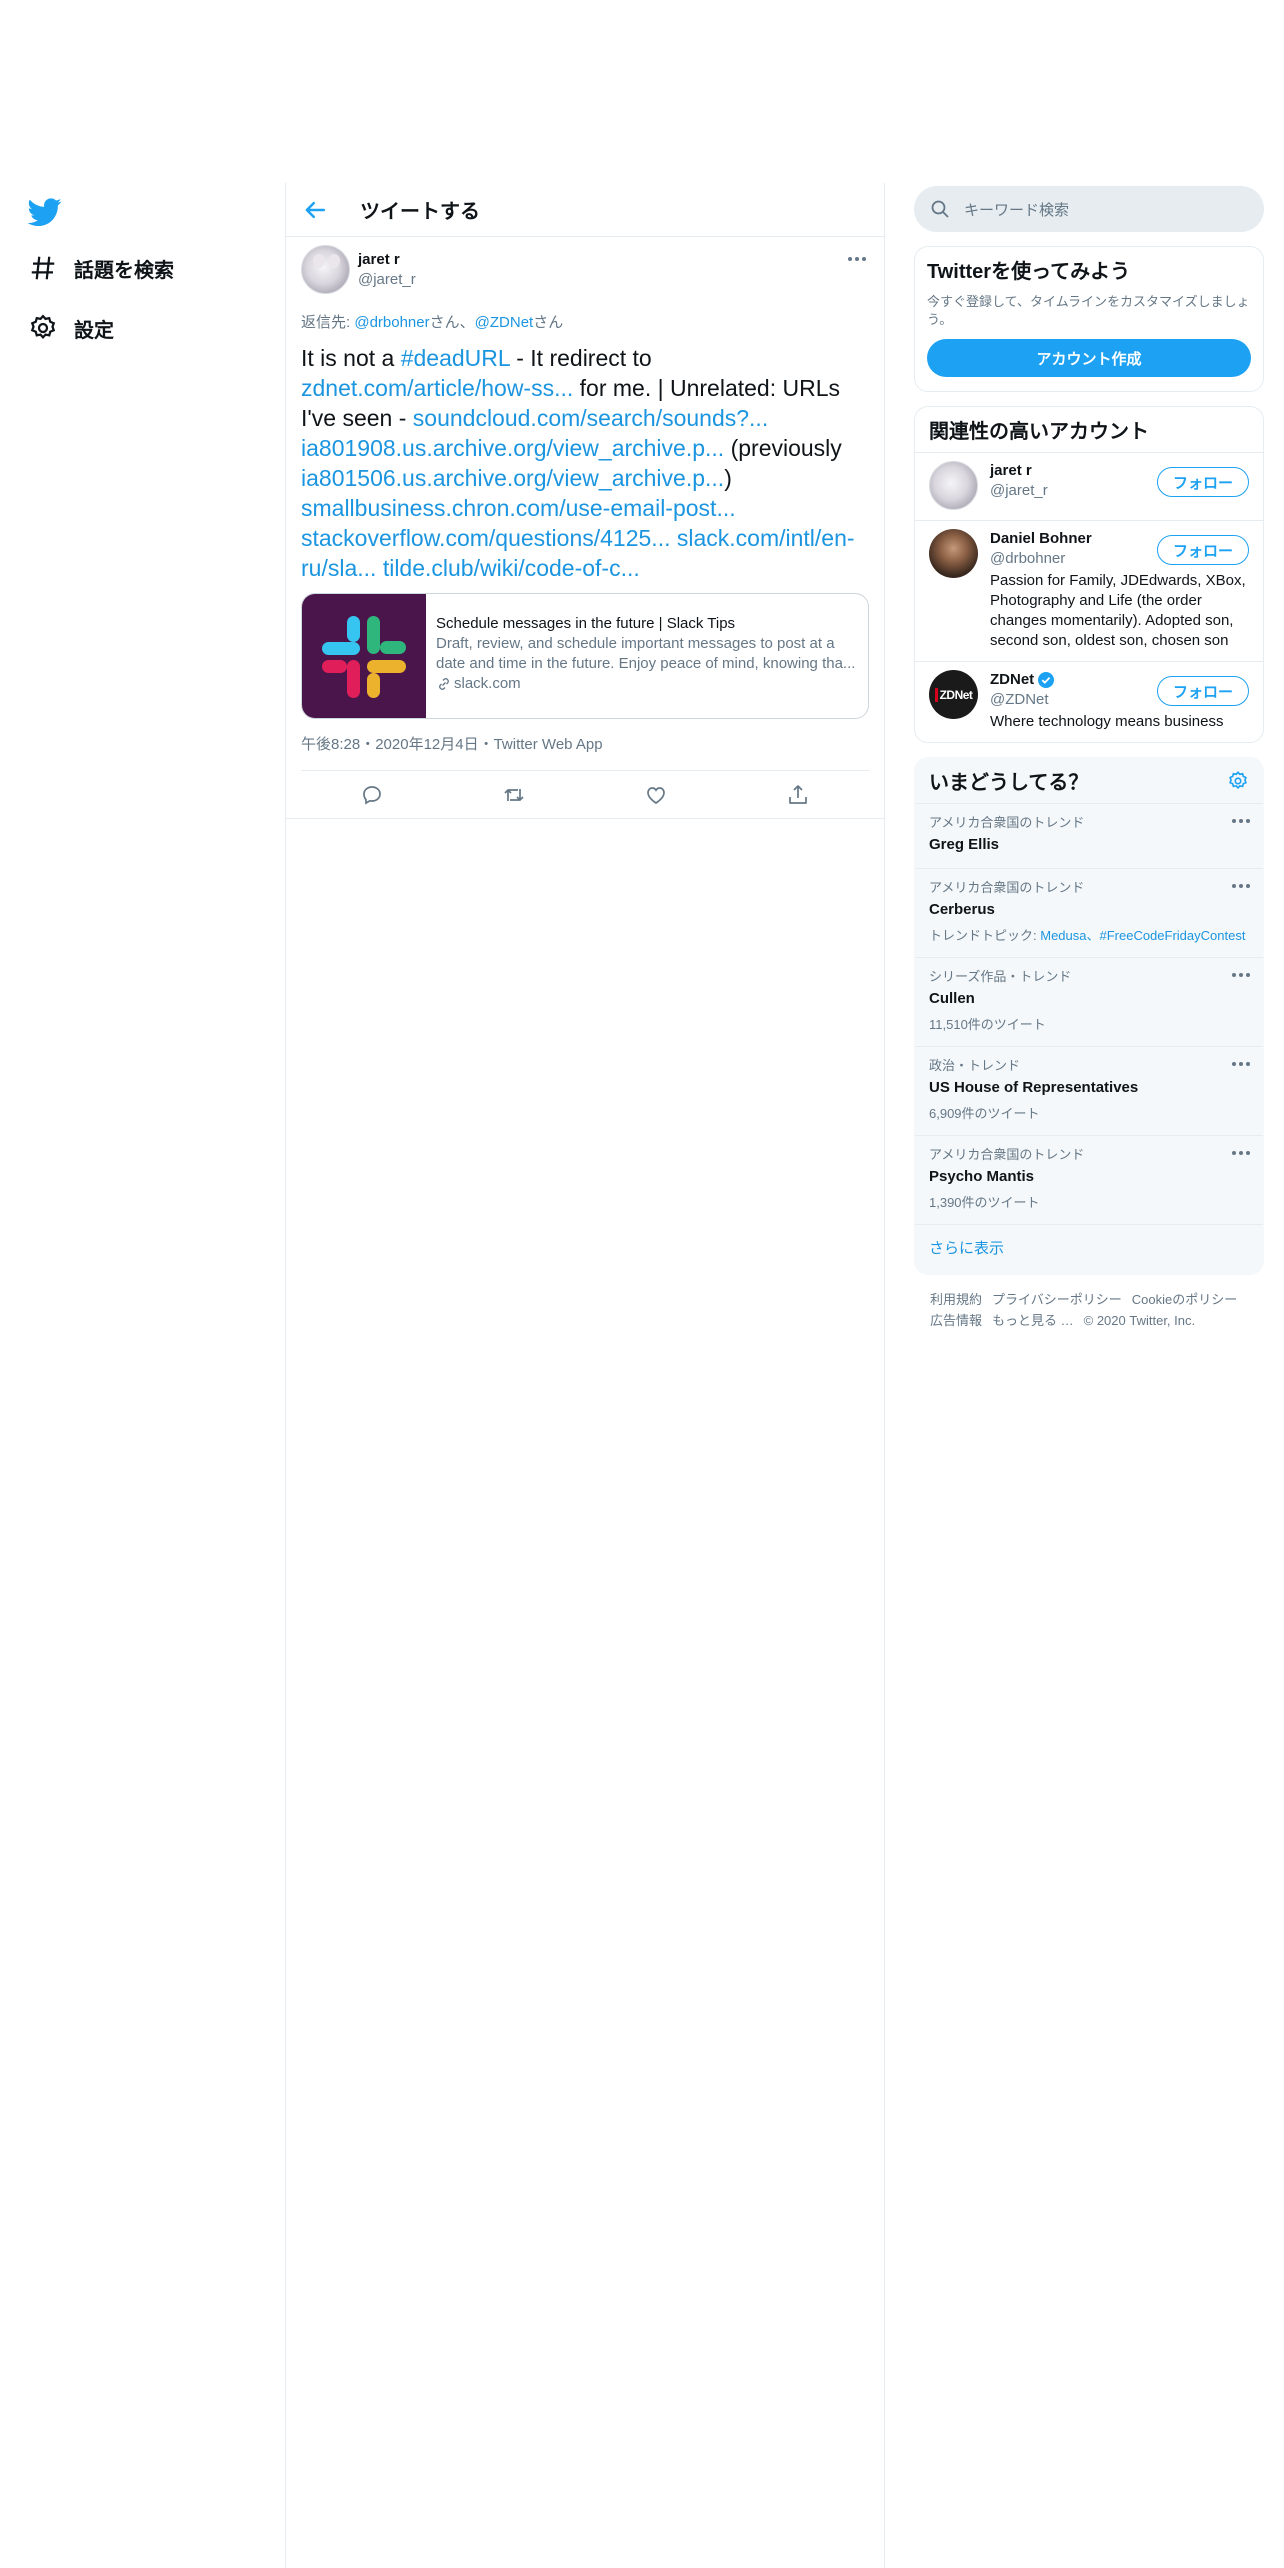  What do you see at coordinates (646, 684) in the screenshot?
I see `card-domain: slack.com` at bounding box center [646, 684].